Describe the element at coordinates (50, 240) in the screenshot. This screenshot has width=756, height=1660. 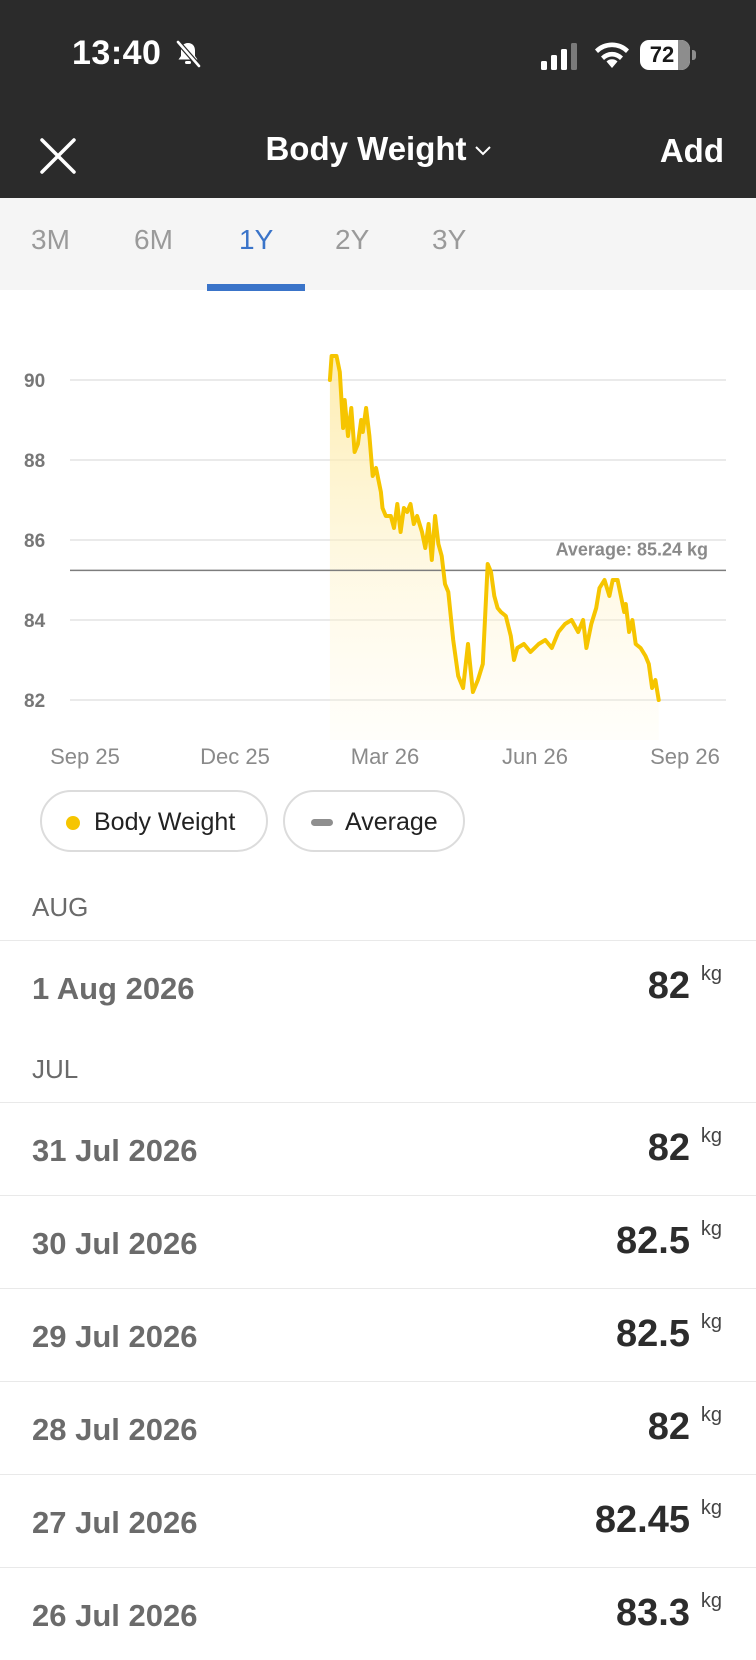
I see `tab-3m: 3M` at that location.